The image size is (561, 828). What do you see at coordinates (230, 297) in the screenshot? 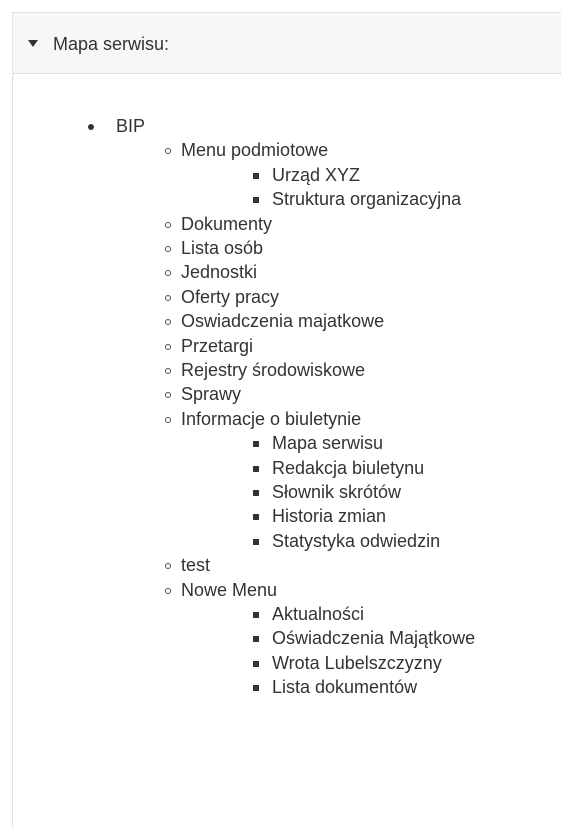
I see `tree-item-link: Oferty pracy` at bounding box center [230, 297].